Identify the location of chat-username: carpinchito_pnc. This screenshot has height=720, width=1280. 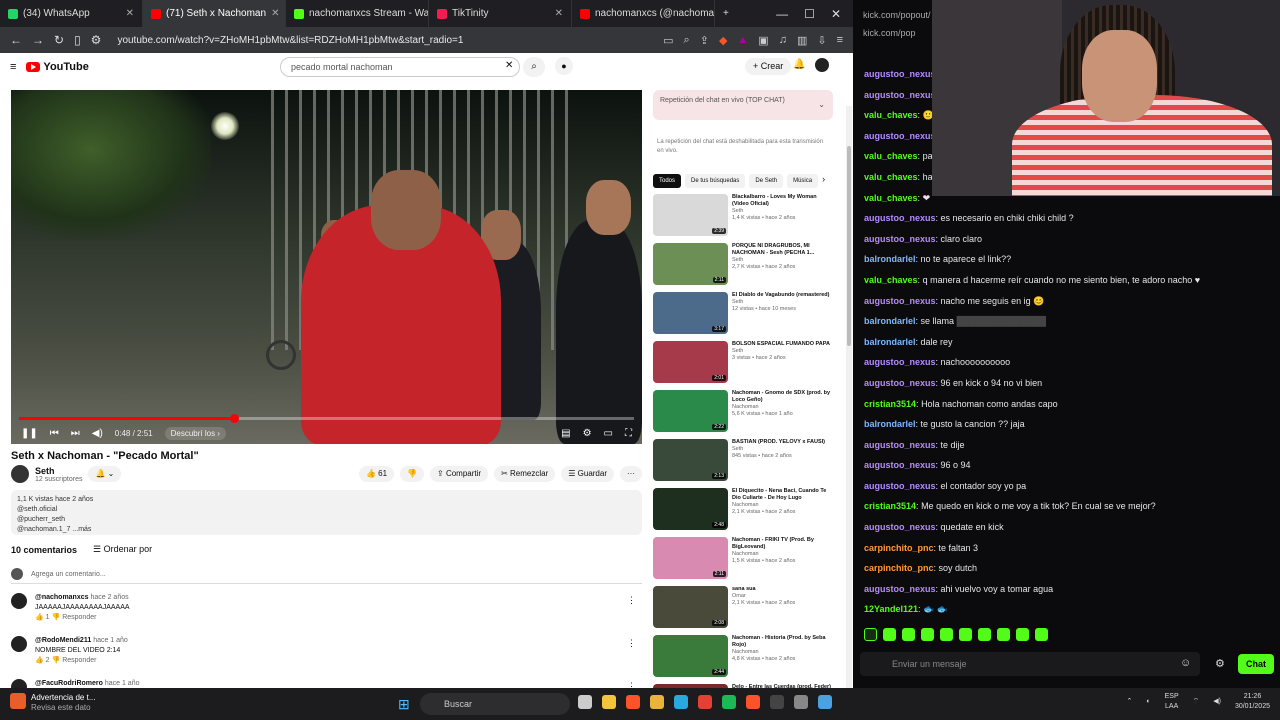
(899, 548).